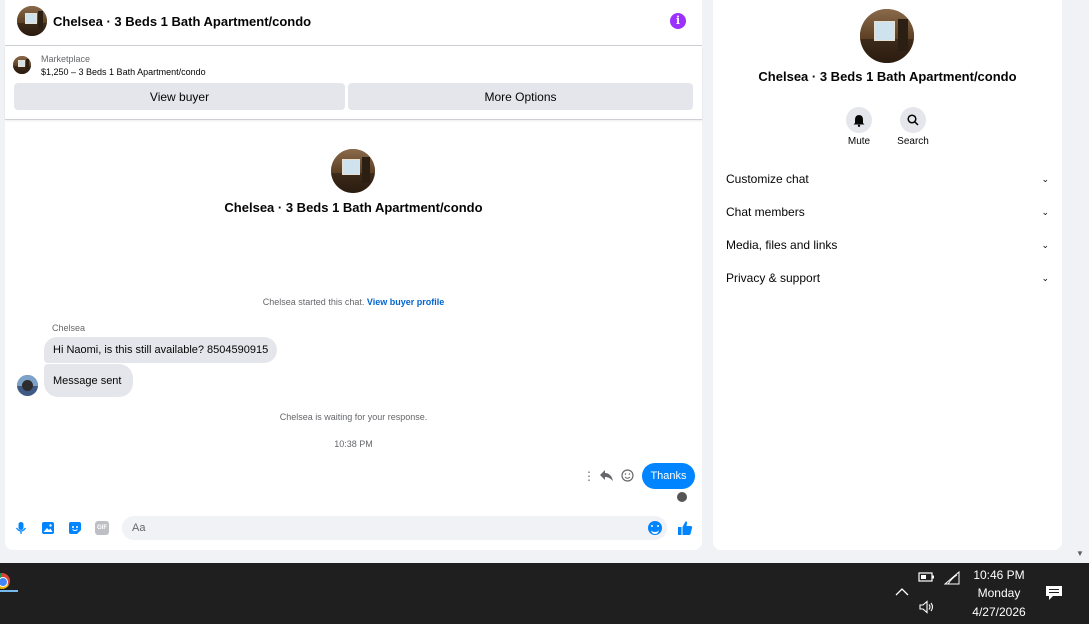 The height and width of the screenshot is (624, 1089). What do you see at coordinates (353, 171) in the screenshot?
I see `conversation-avatar` at bounding box center [353, 171].